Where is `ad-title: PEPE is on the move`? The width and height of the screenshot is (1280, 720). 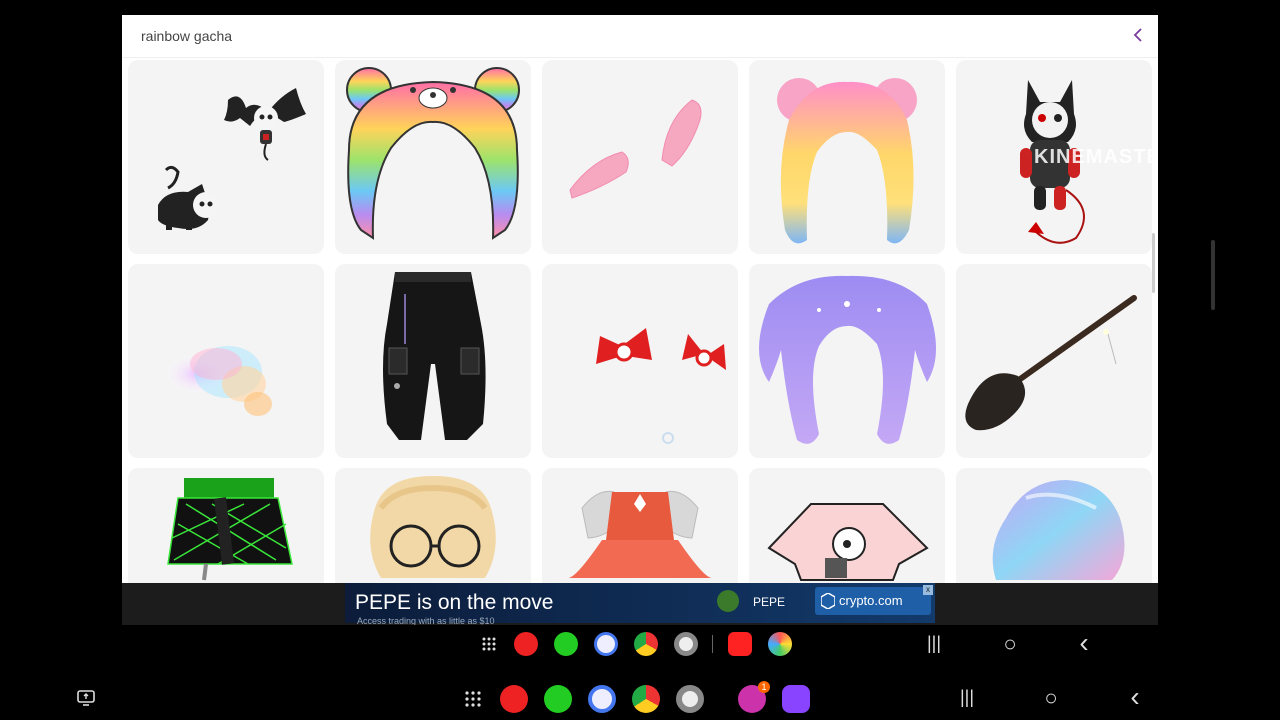
ad-title: PEPE is on the move is located at coordinates (454, 602).